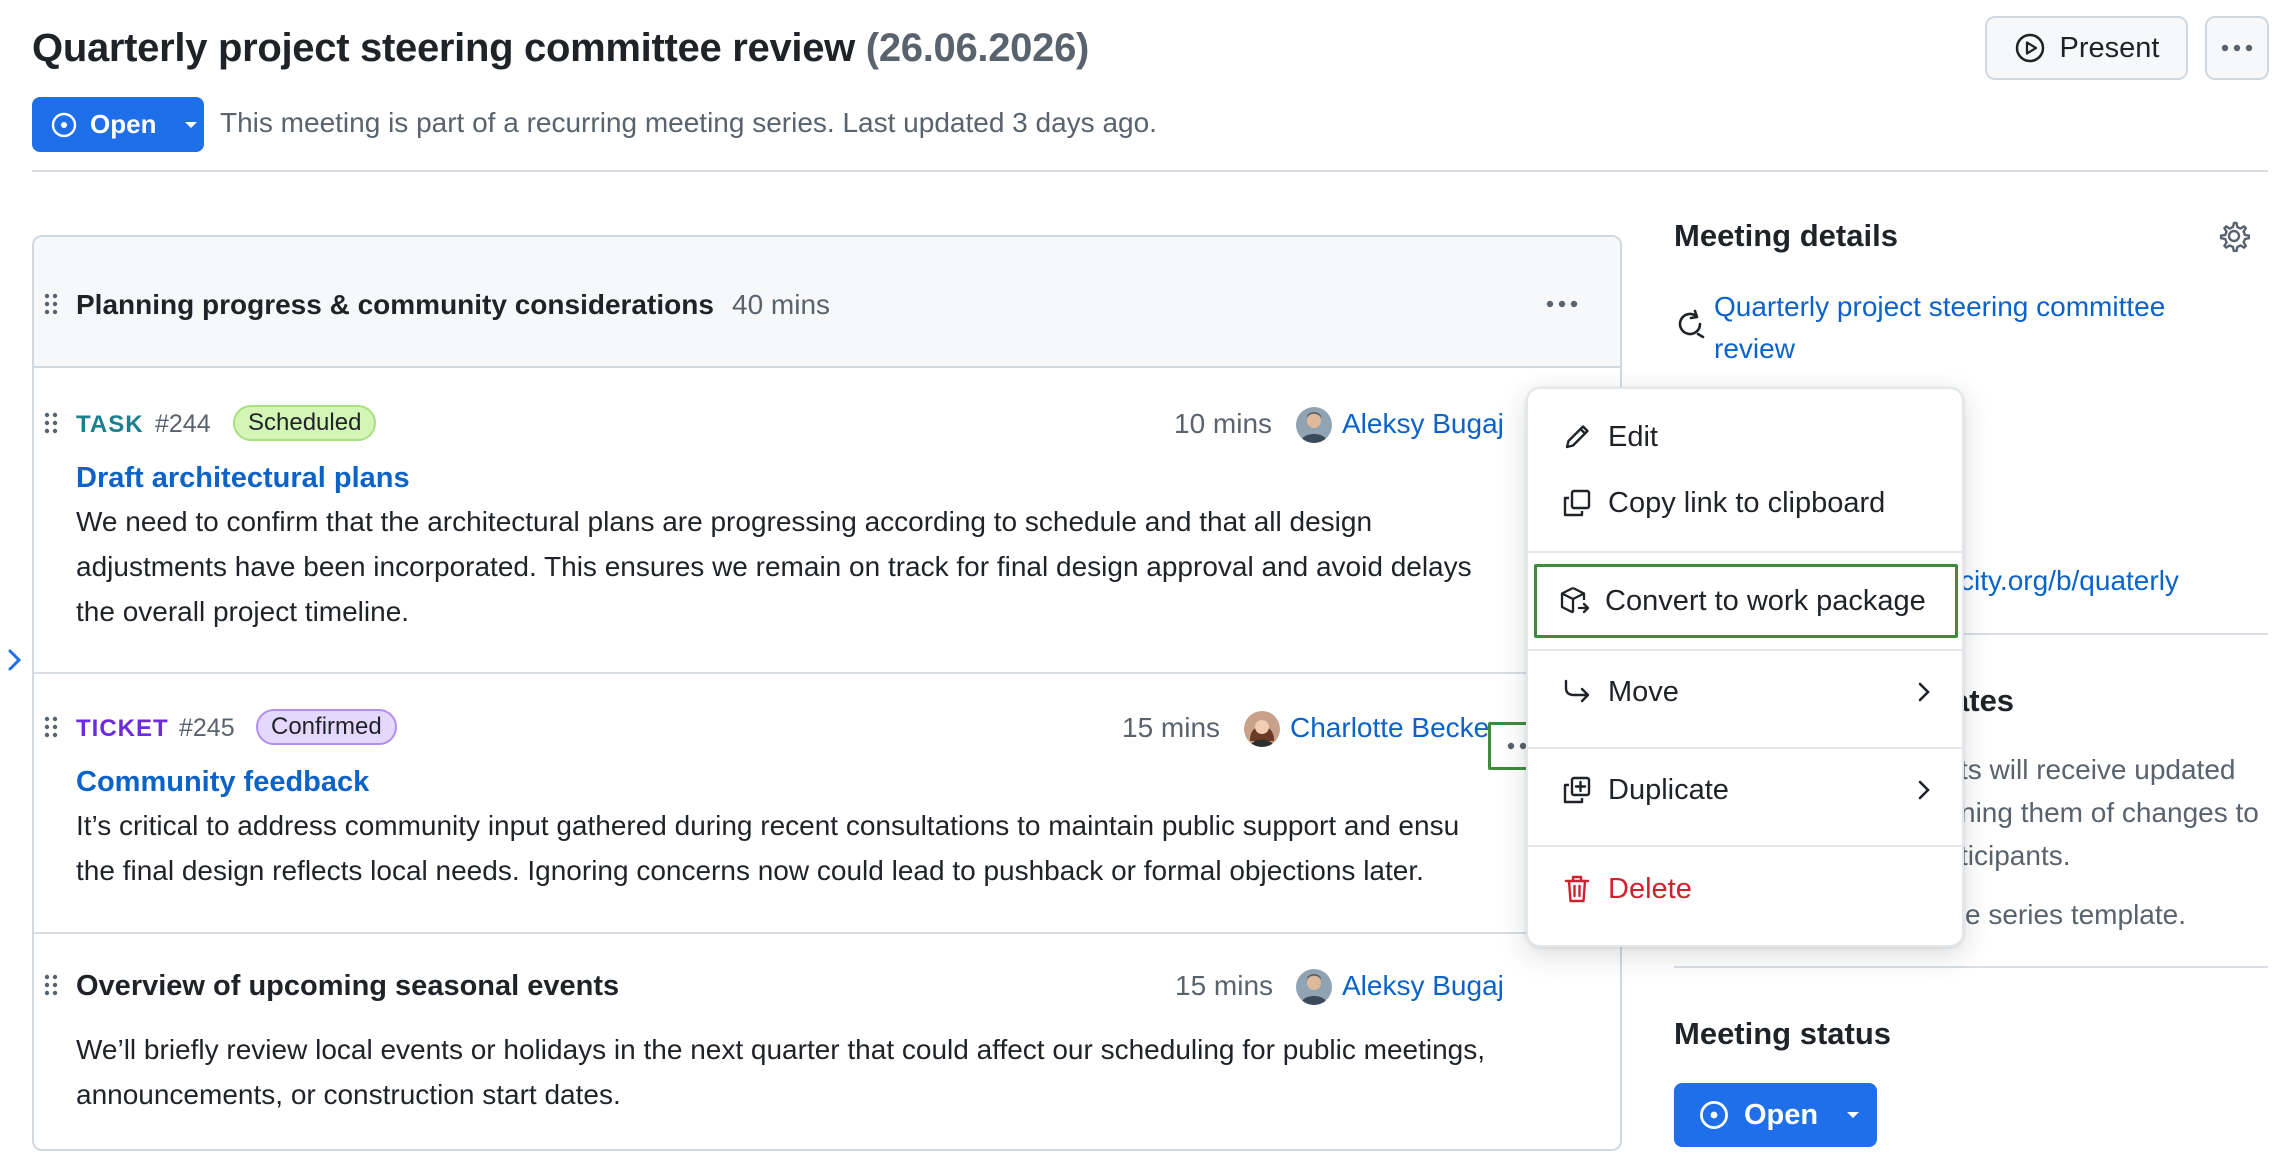 The height and width of the screenshot is (1168, 2276). What do you see at coordinates (1577, 889) in the screenshot?
I see `trash-icon` at bounding box center [1577, 889].